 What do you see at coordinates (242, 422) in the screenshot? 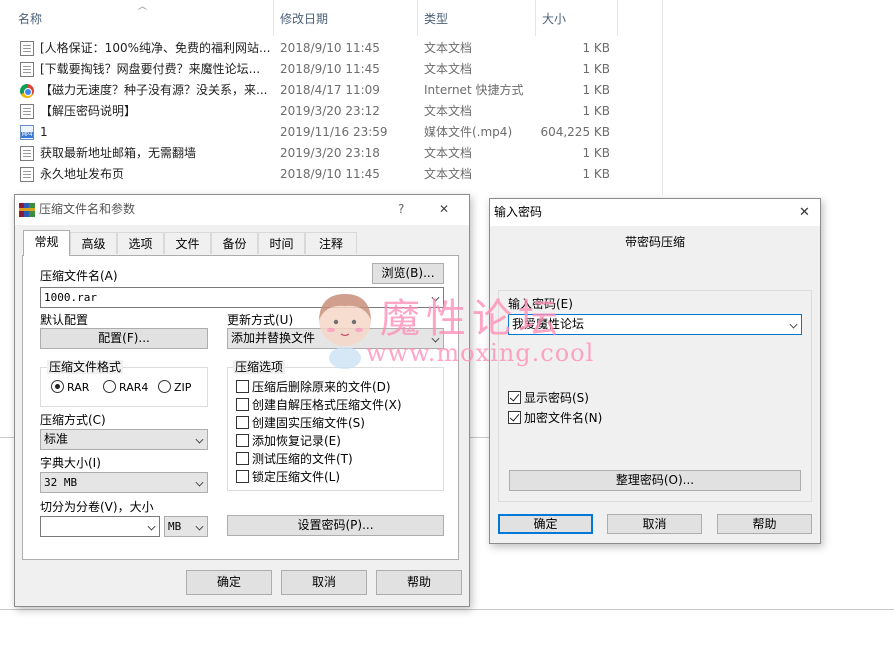
I see `solid-checkbox` at bounding box center [242, 422].